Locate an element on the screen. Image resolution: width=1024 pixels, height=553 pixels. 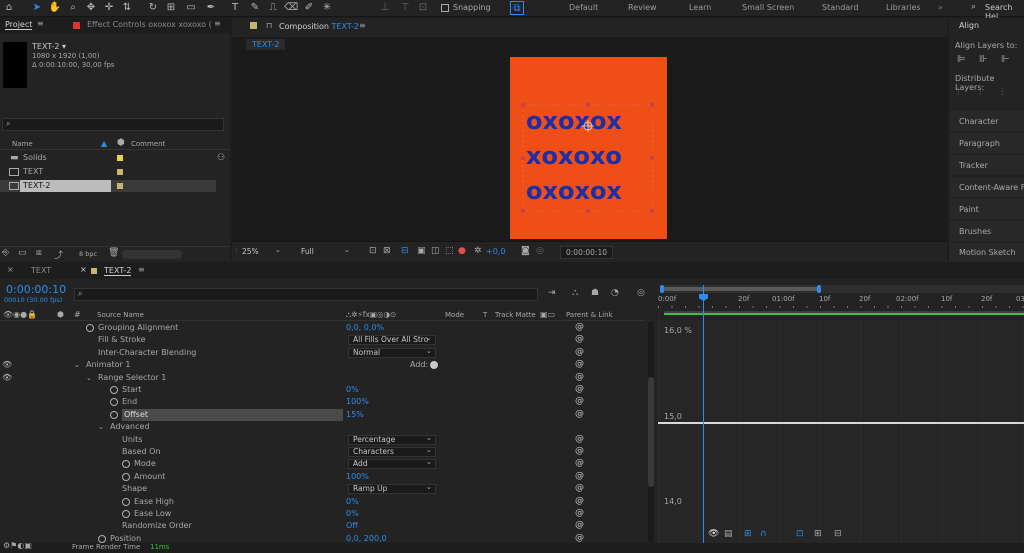
snap-icon: ∩ is located at coordinates (763, 534).